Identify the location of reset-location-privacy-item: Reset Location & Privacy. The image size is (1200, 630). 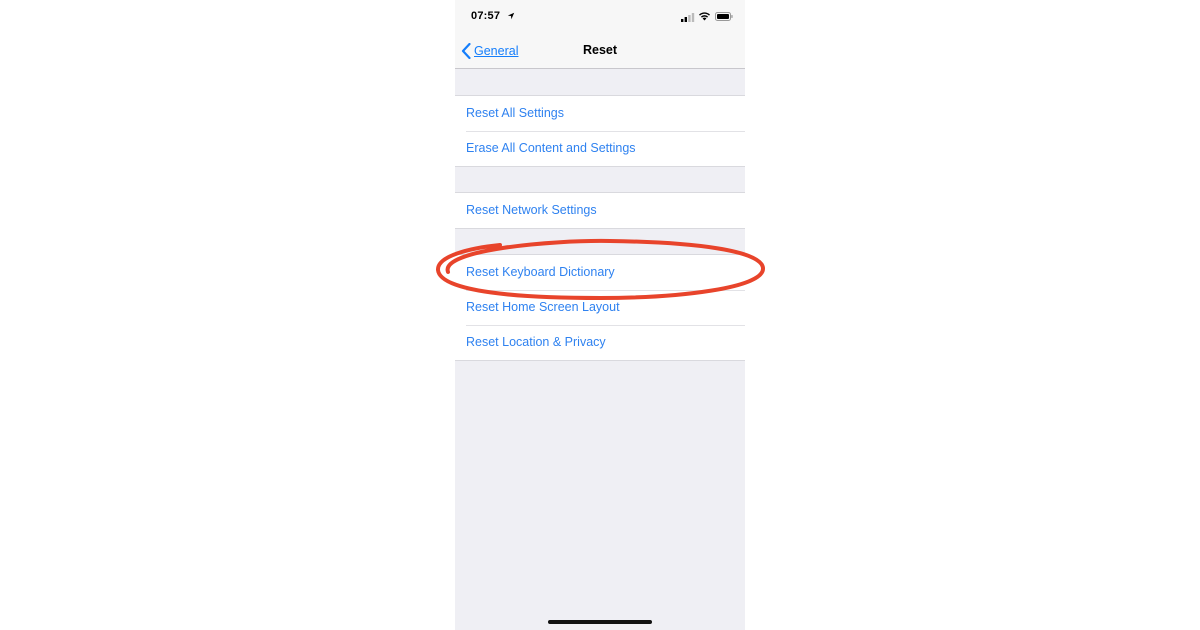
(600, 342).